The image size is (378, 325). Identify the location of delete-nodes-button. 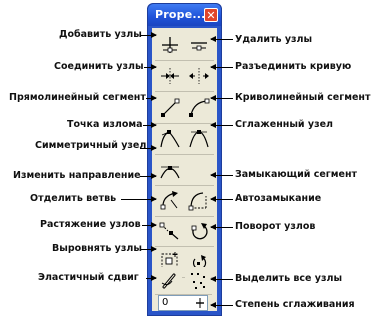
(199, 45).